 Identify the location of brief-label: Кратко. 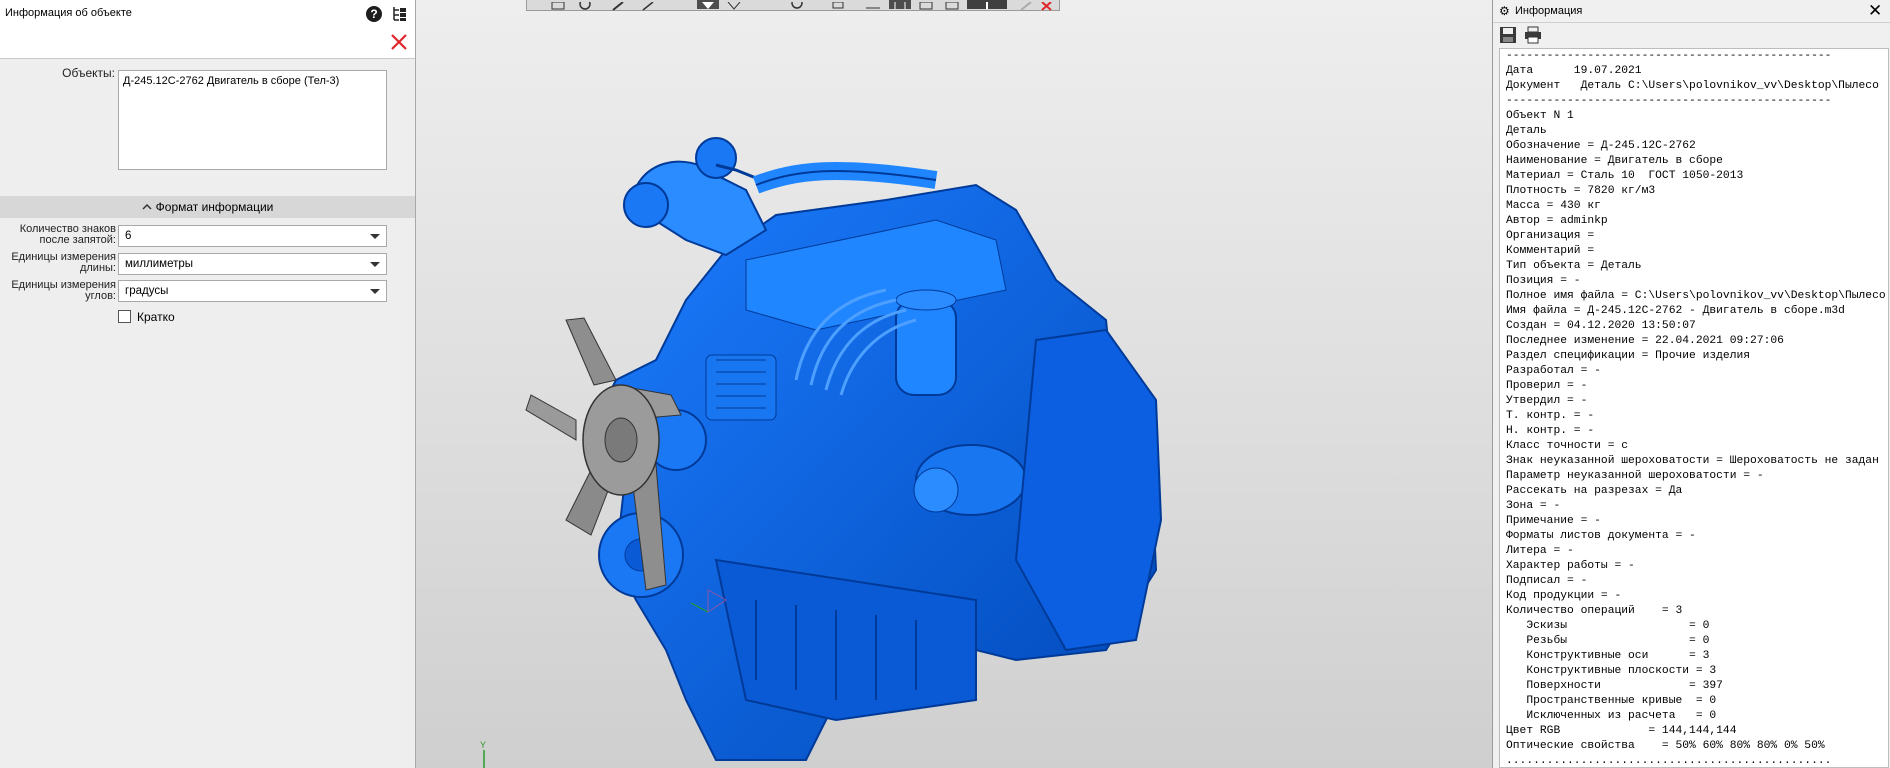
(156, 317).